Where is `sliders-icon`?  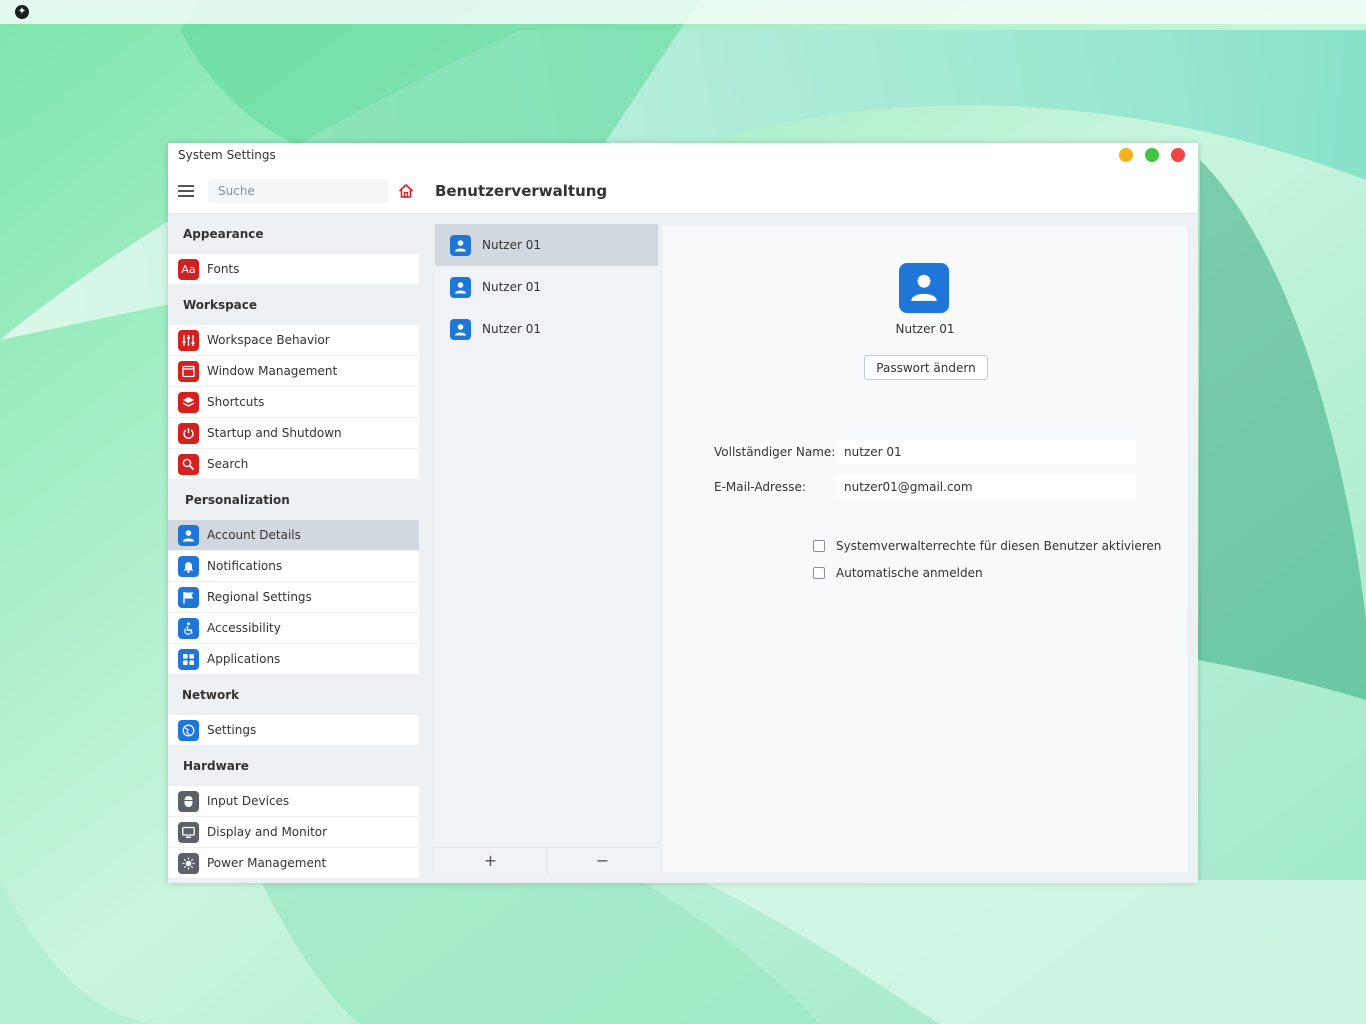
sliders-icon is located at coordinates (188, 340).